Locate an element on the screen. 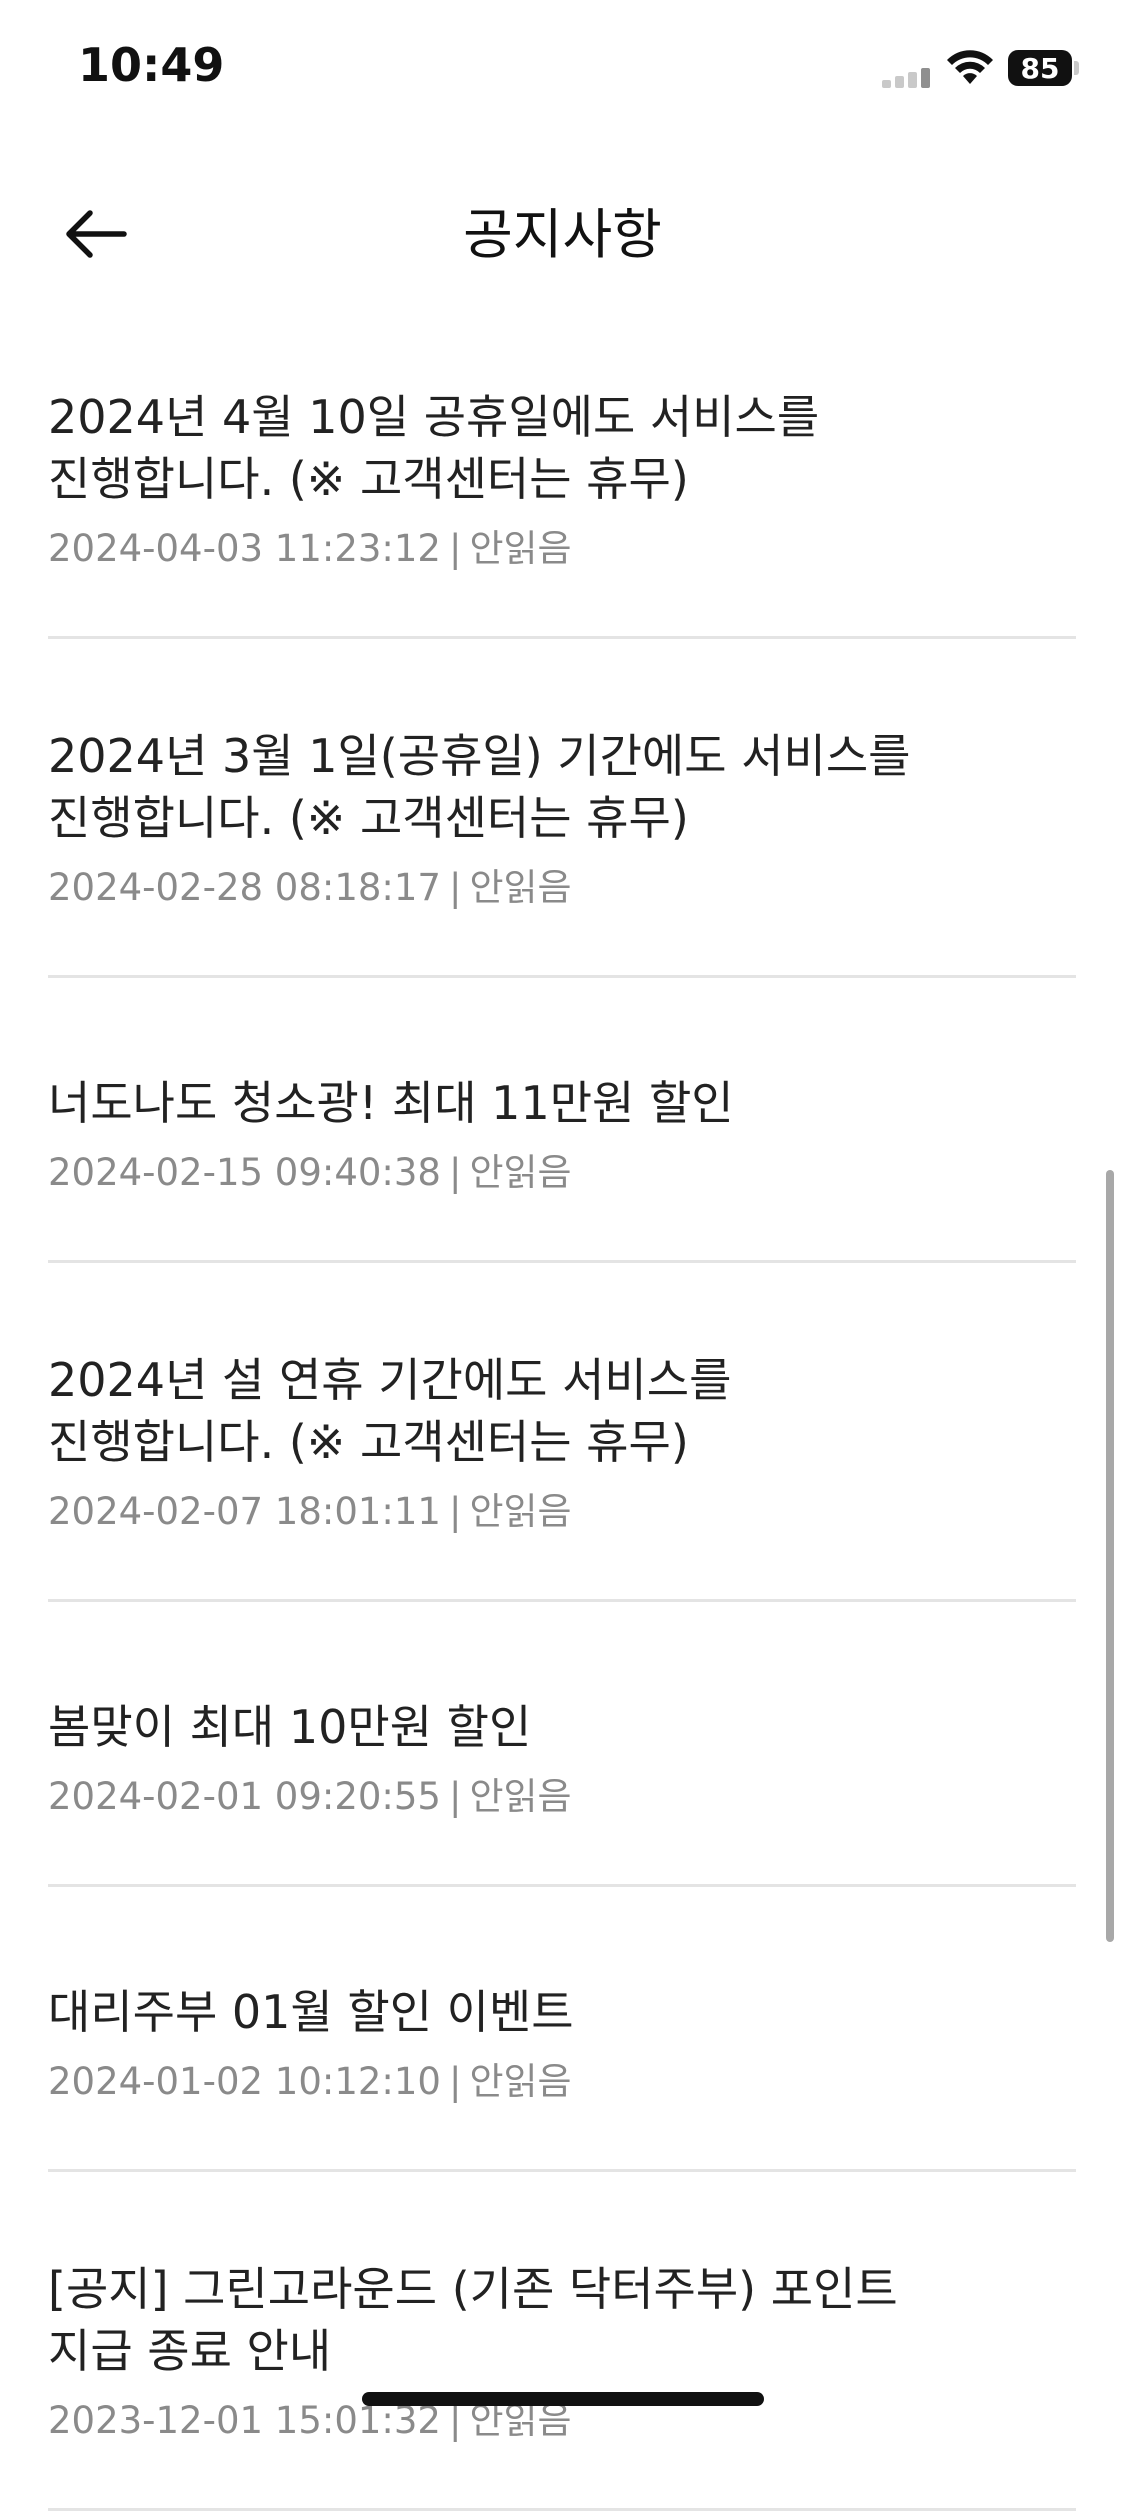 The image size is (1125, 2511). notice-meta: 2024-02-07 18:01:11 | 안읽음 is located at coordinates (310, 1511).